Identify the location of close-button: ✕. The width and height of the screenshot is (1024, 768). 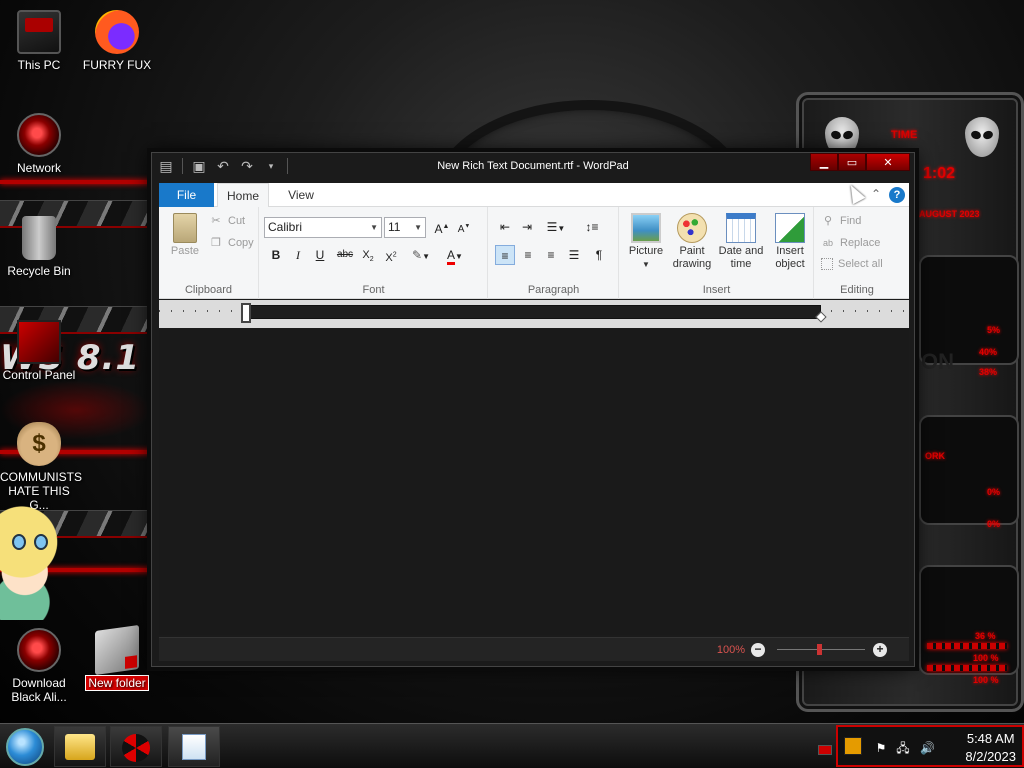
(888, 162).